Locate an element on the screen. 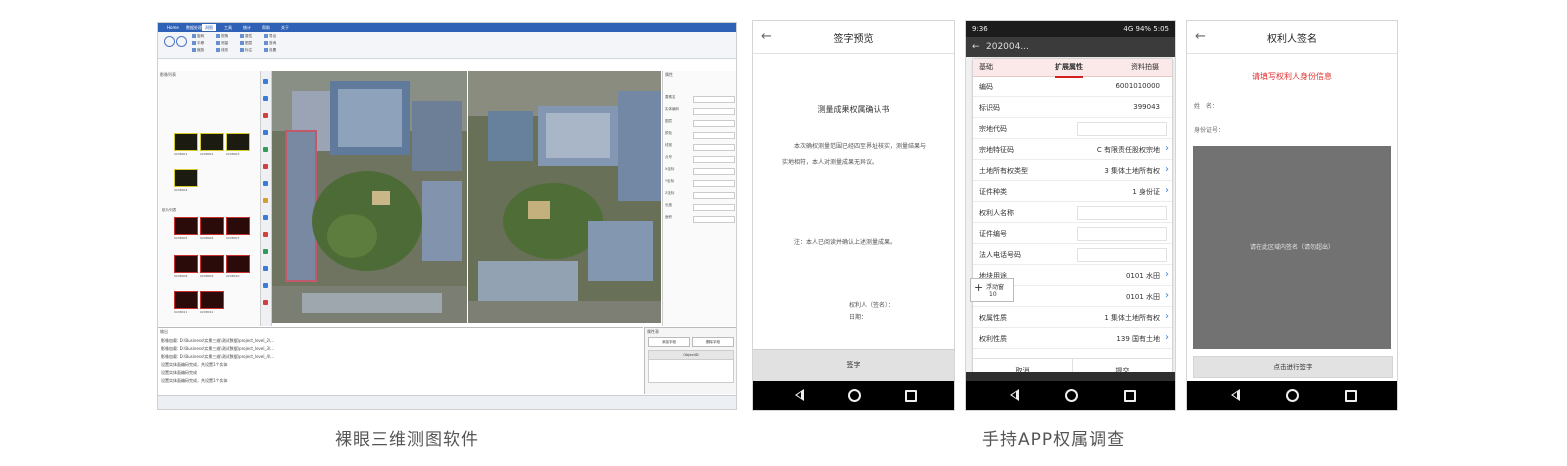 Image resolution: width=1567 pixels, height=466 pixels. menu-tab: 统计 is located at coordinates (247, 27).